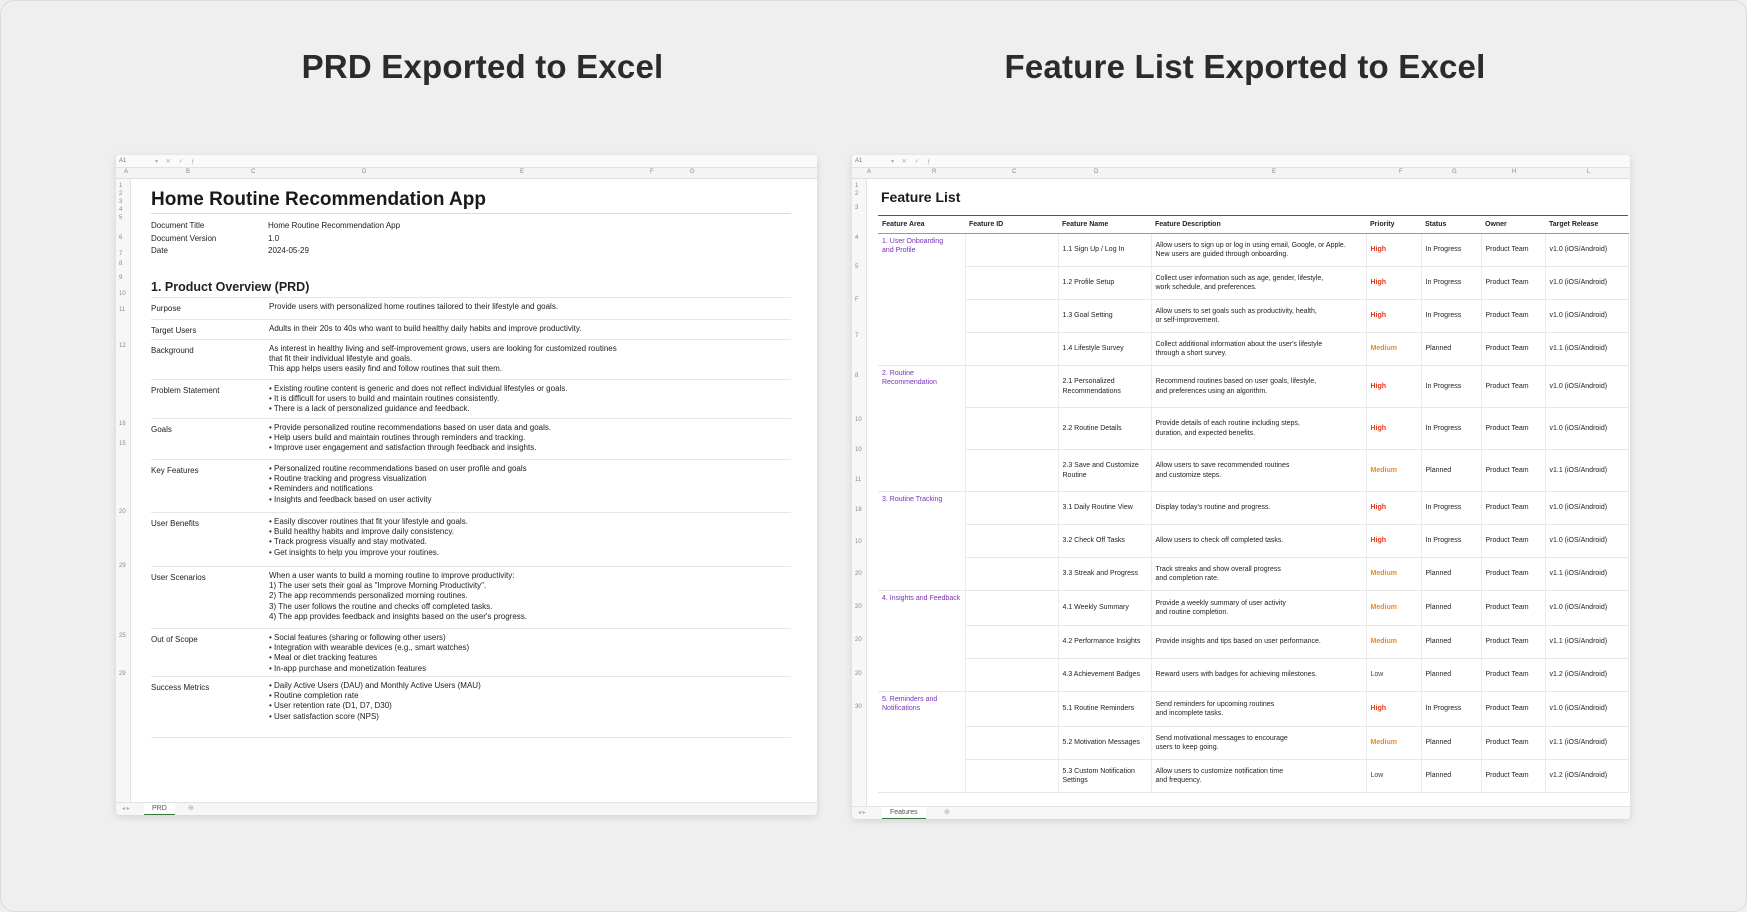 This screenshot has width=1747, height=912. I want to click on feature-name-cell: 5.3 Custom Notification Settings, so click(1105, 776).